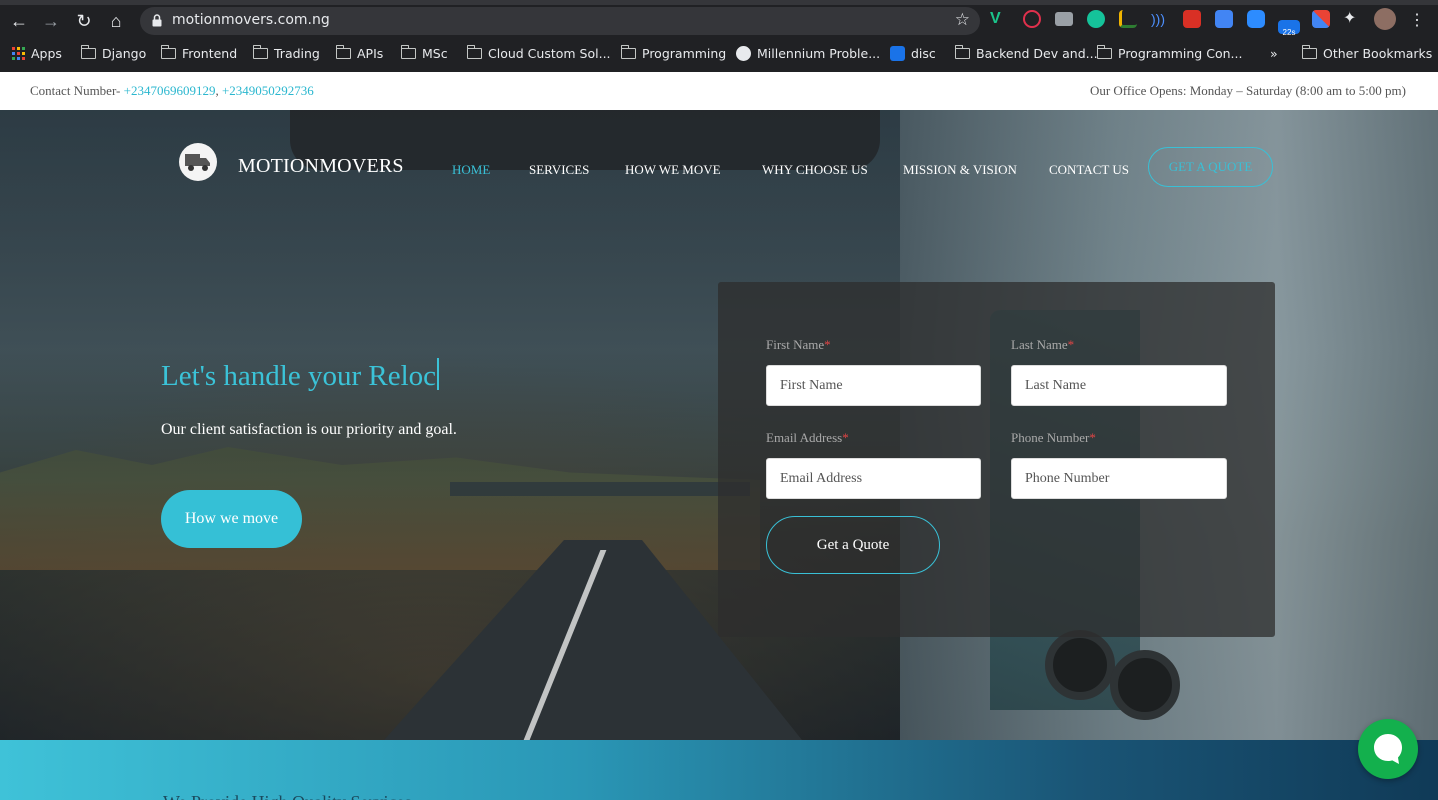  I want to click on bookmarks-overflow-button: », so click(1274, 53).